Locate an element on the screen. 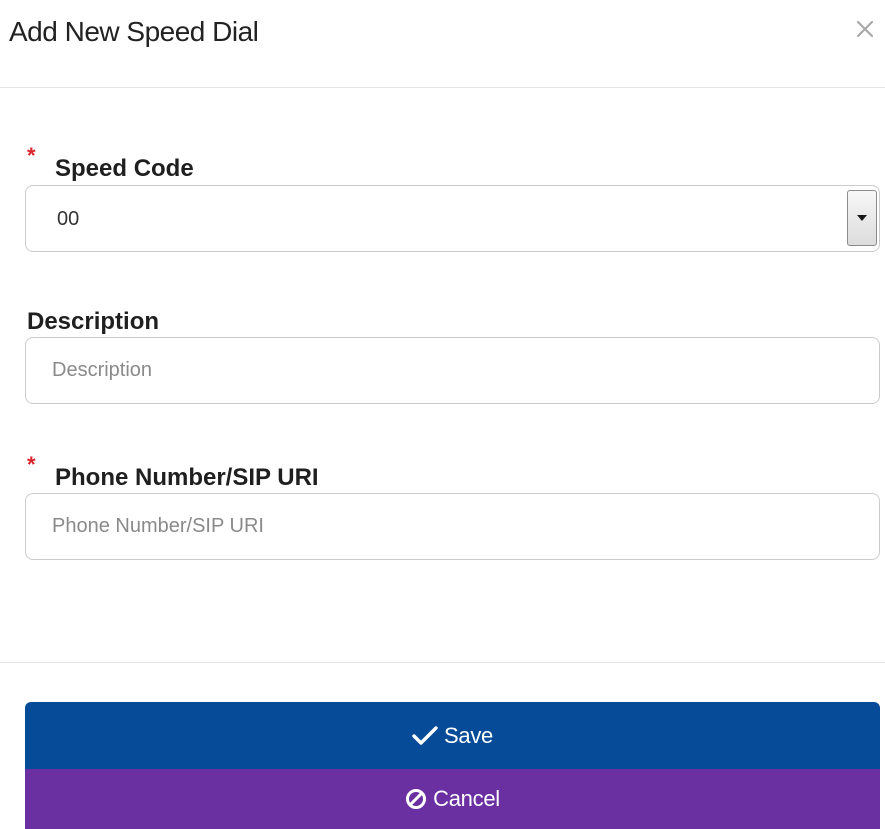 The width and height of the screenshot is (885, 829). phone-number-input is located at coordinates (452, 526).